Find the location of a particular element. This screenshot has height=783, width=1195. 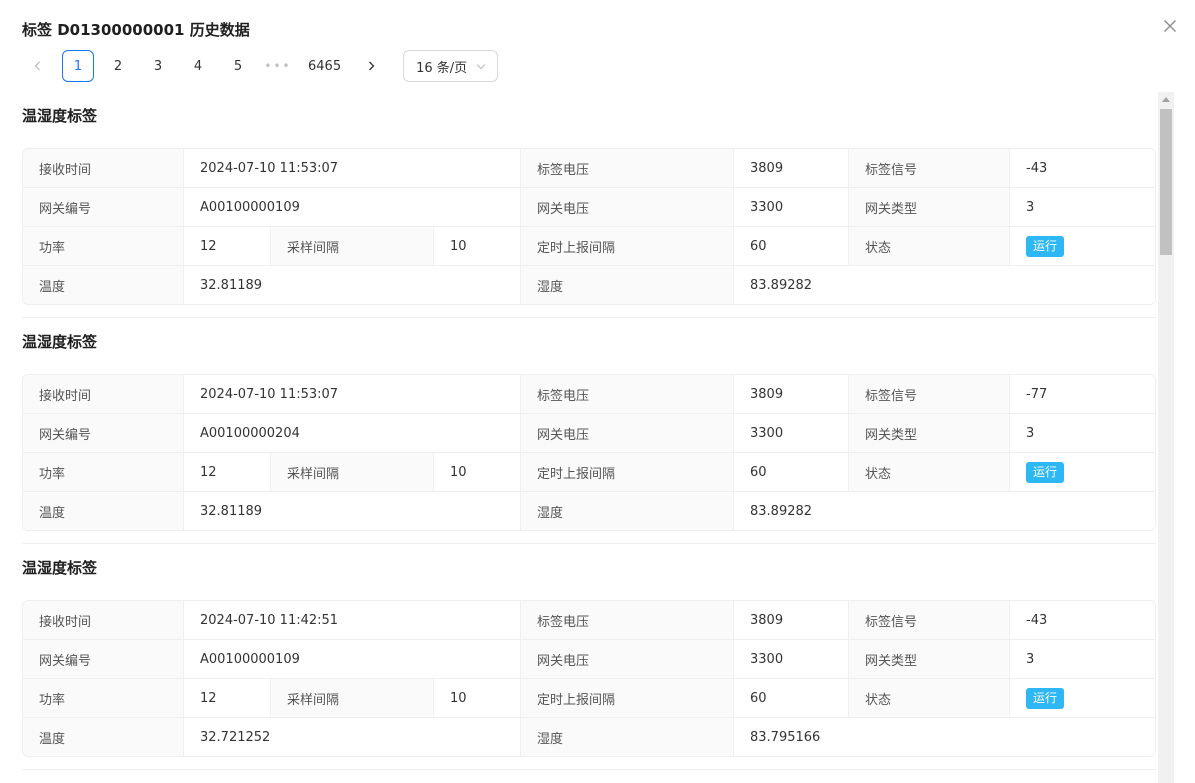

chevron-left-icon is located at coordinates (38, 66).